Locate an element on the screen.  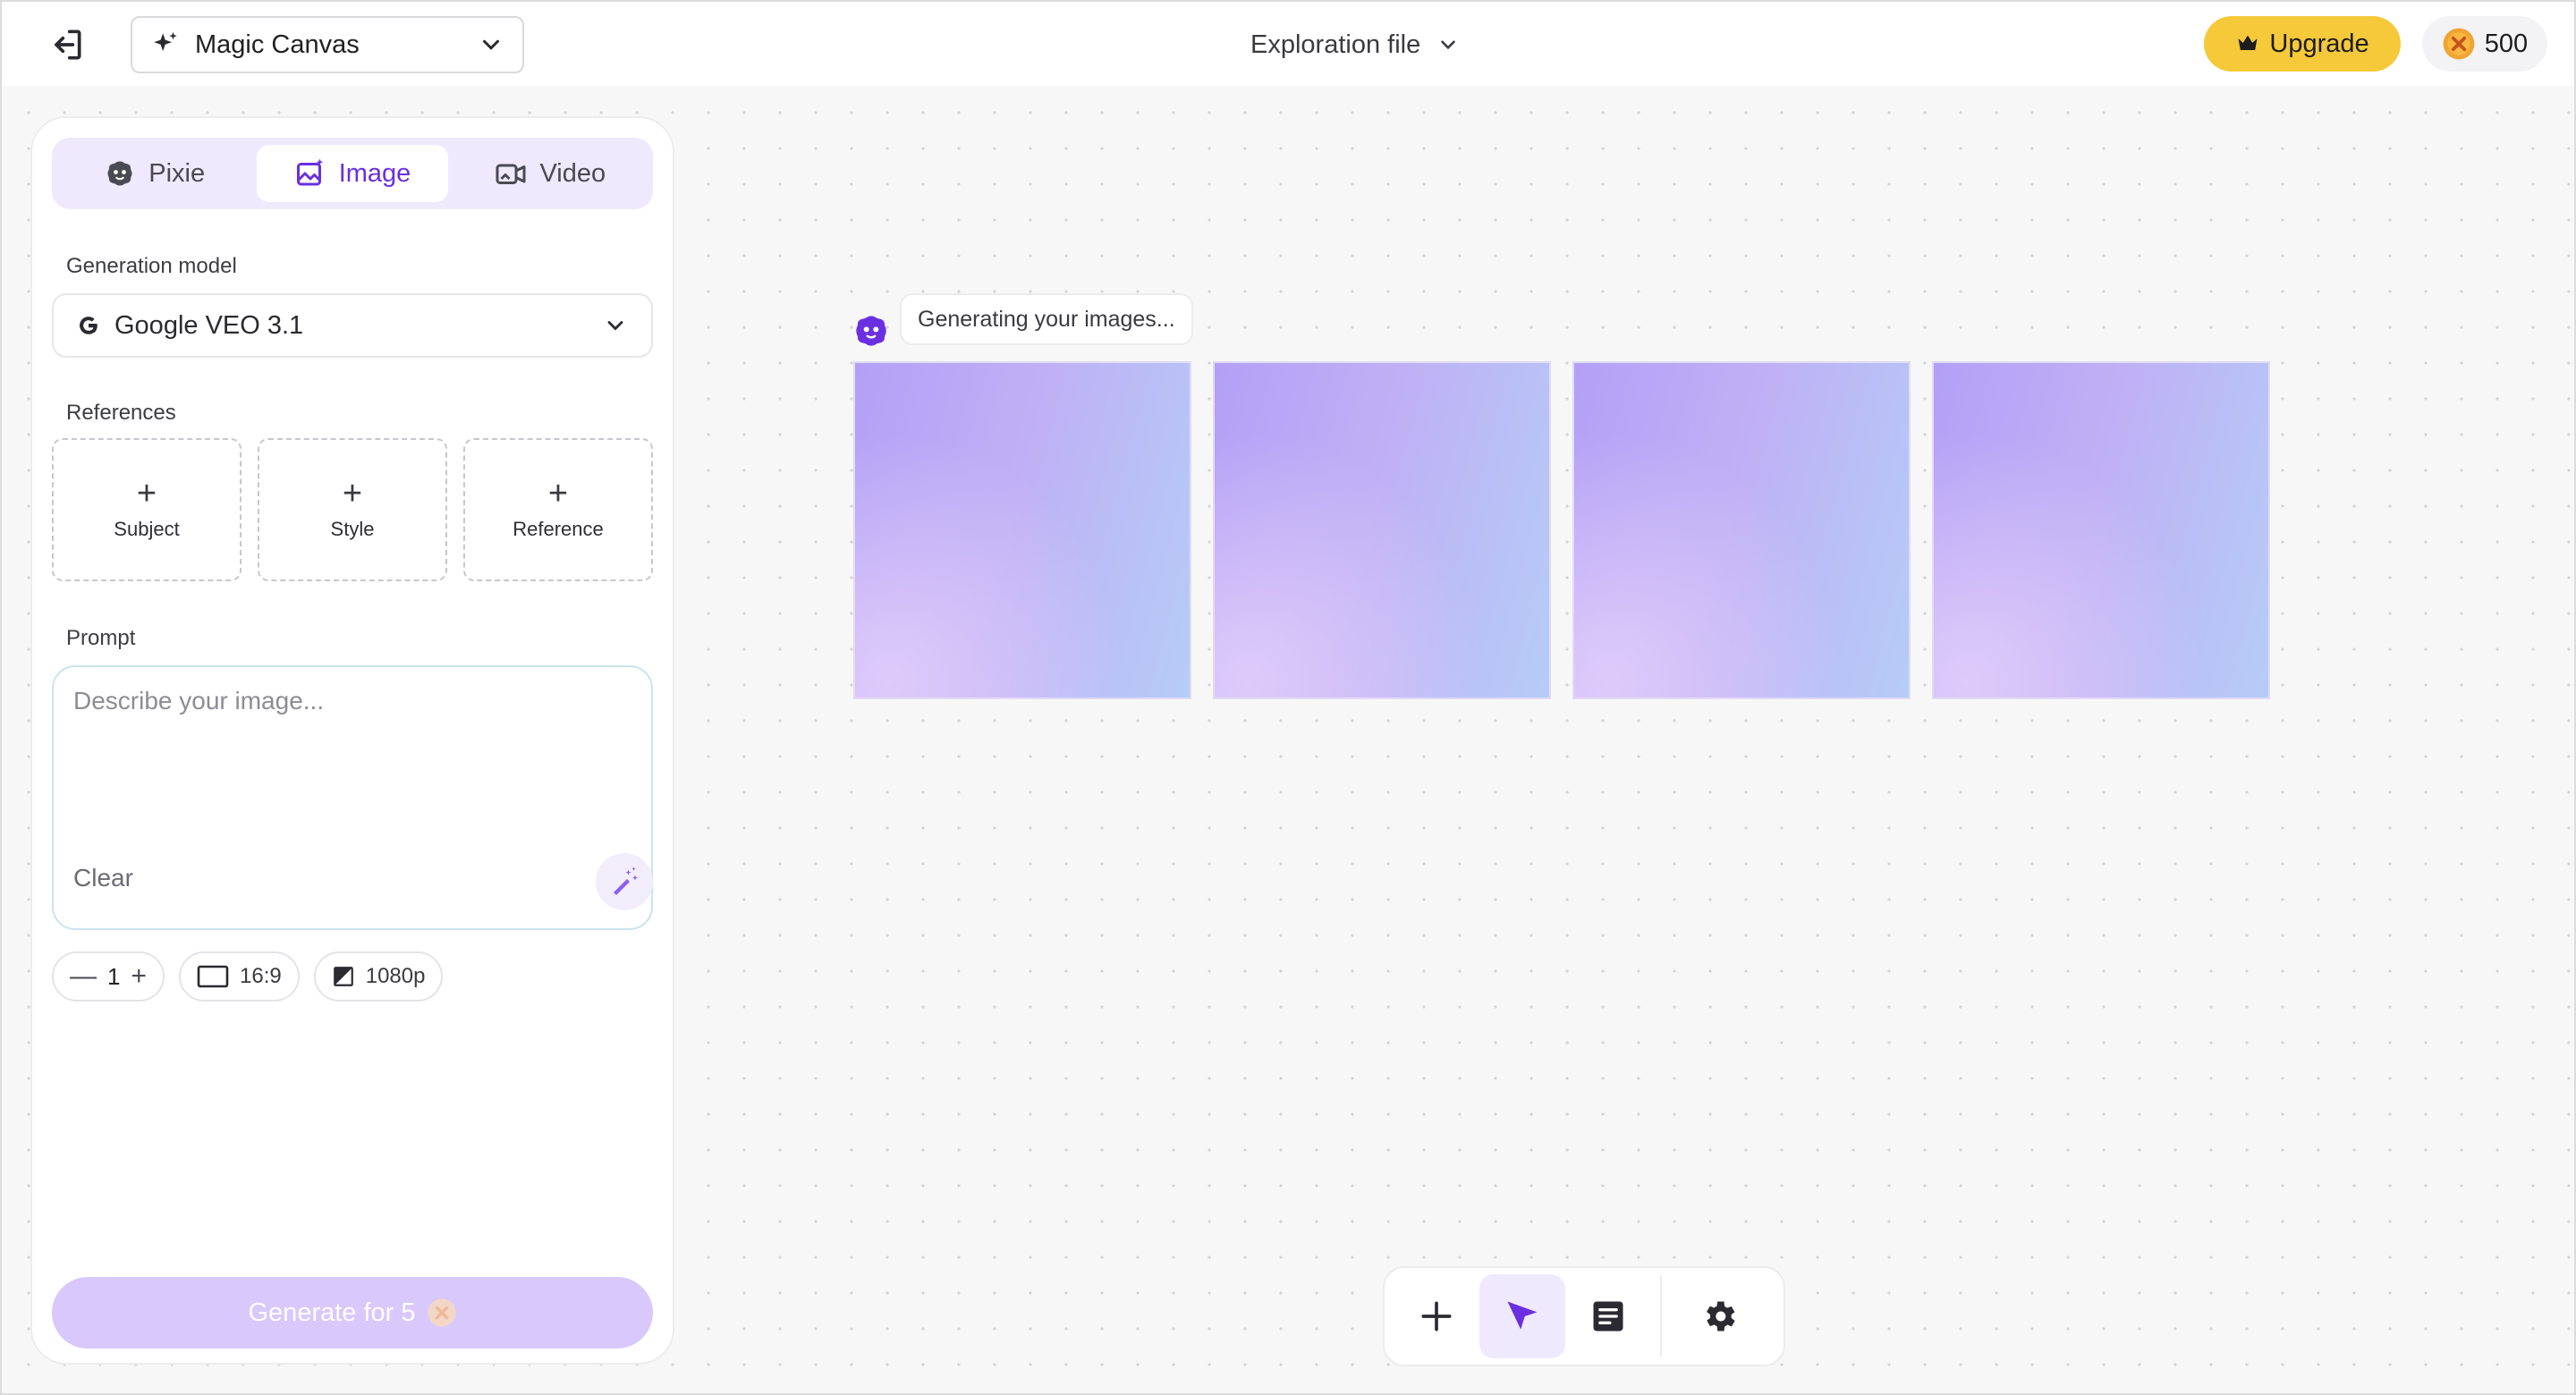
add-tool-button is located at coordinates (1436, 1316).